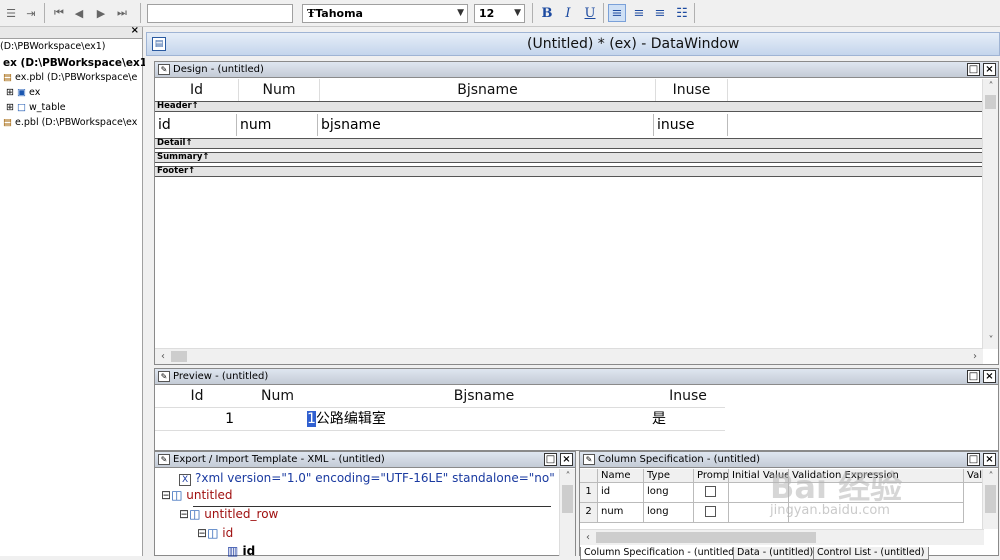 Image resolution: width=1000 pixels, height=560 pixels. I want to click on header-band: Header↑, so click(569, 106).